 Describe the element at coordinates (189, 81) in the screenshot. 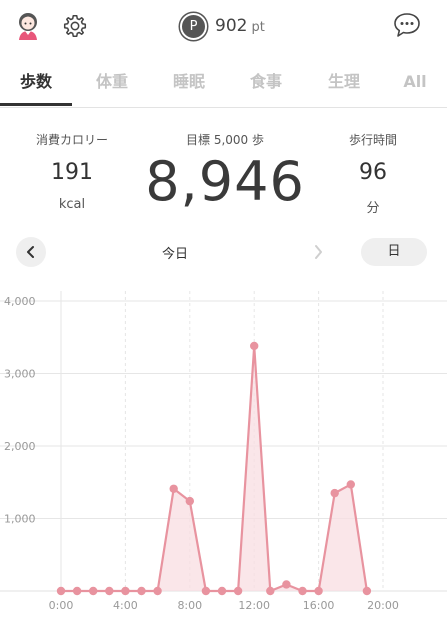

I see `tab-sleep: 睡眠` at that location.